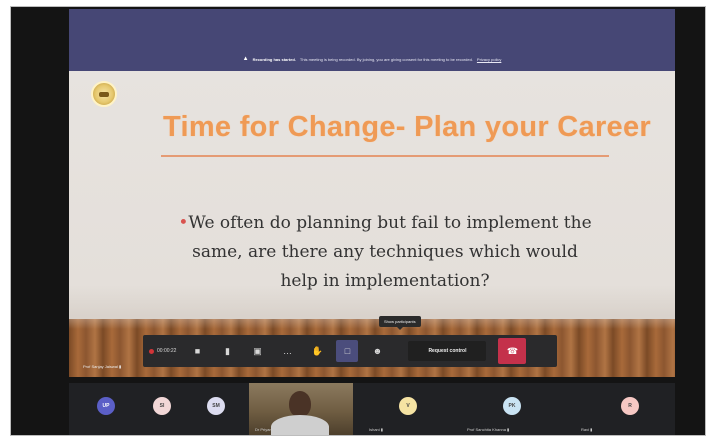  I want to click on participant-avatar: SI, so click(162, 406).